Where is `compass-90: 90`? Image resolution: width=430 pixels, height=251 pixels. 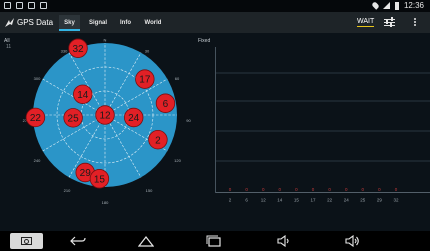 compass-90: 90 is located at coordinates (188, 120).